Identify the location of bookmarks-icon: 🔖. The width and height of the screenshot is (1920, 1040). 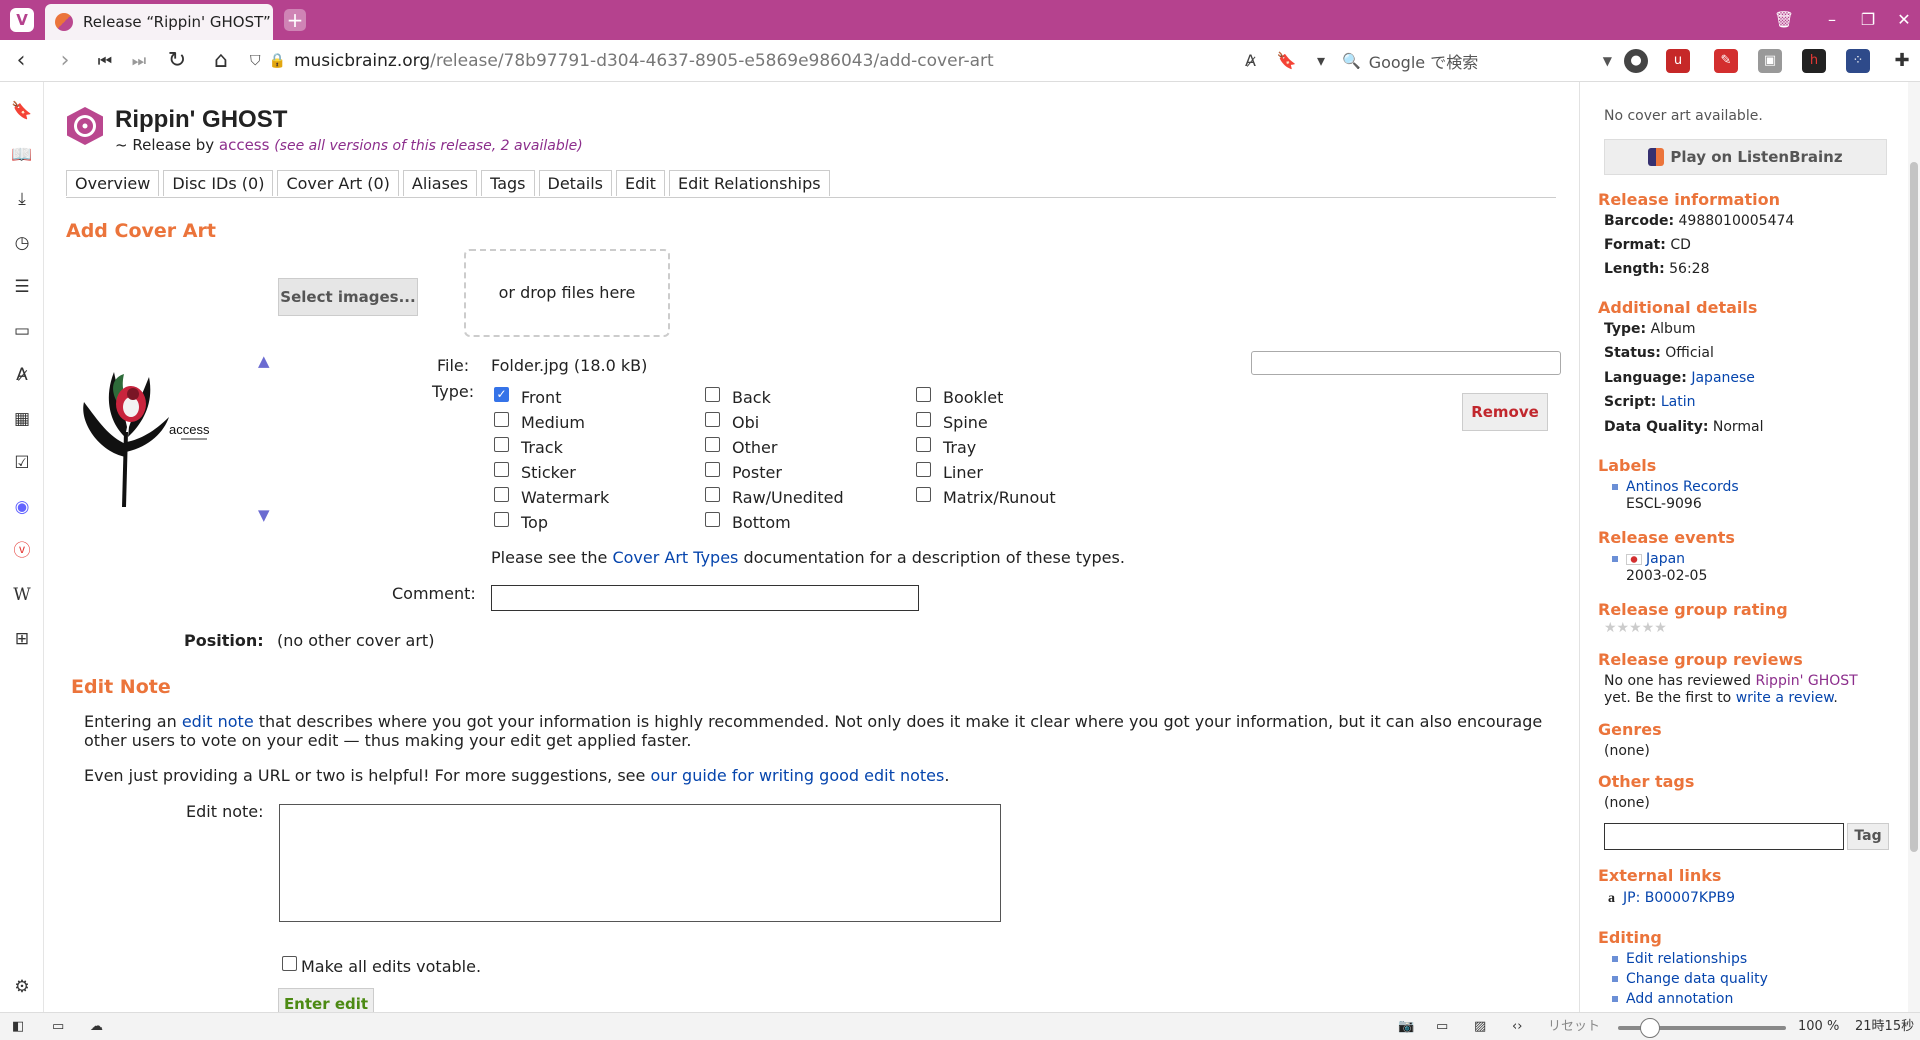
(22, 111).